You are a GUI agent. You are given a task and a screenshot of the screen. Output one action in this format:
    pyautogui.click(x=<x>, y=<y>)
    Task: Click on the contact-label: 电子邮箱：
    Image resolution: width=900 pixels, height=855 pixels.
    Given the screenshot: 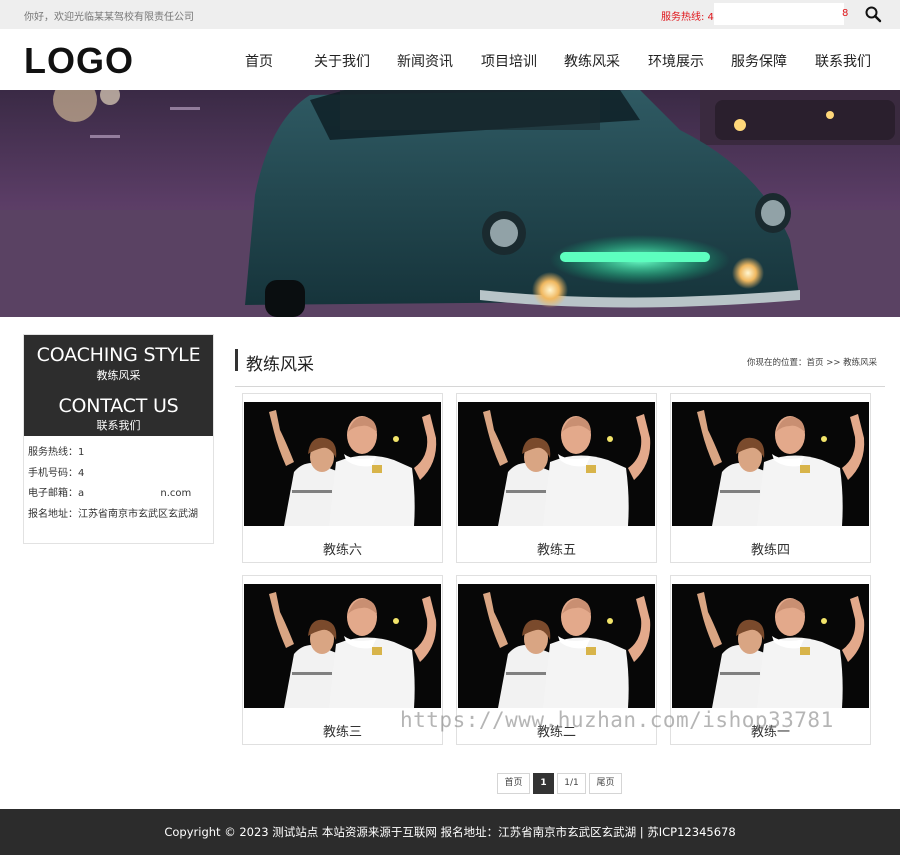 What is the action you would take?
    pyautogui.click(x=53, y=493)
    